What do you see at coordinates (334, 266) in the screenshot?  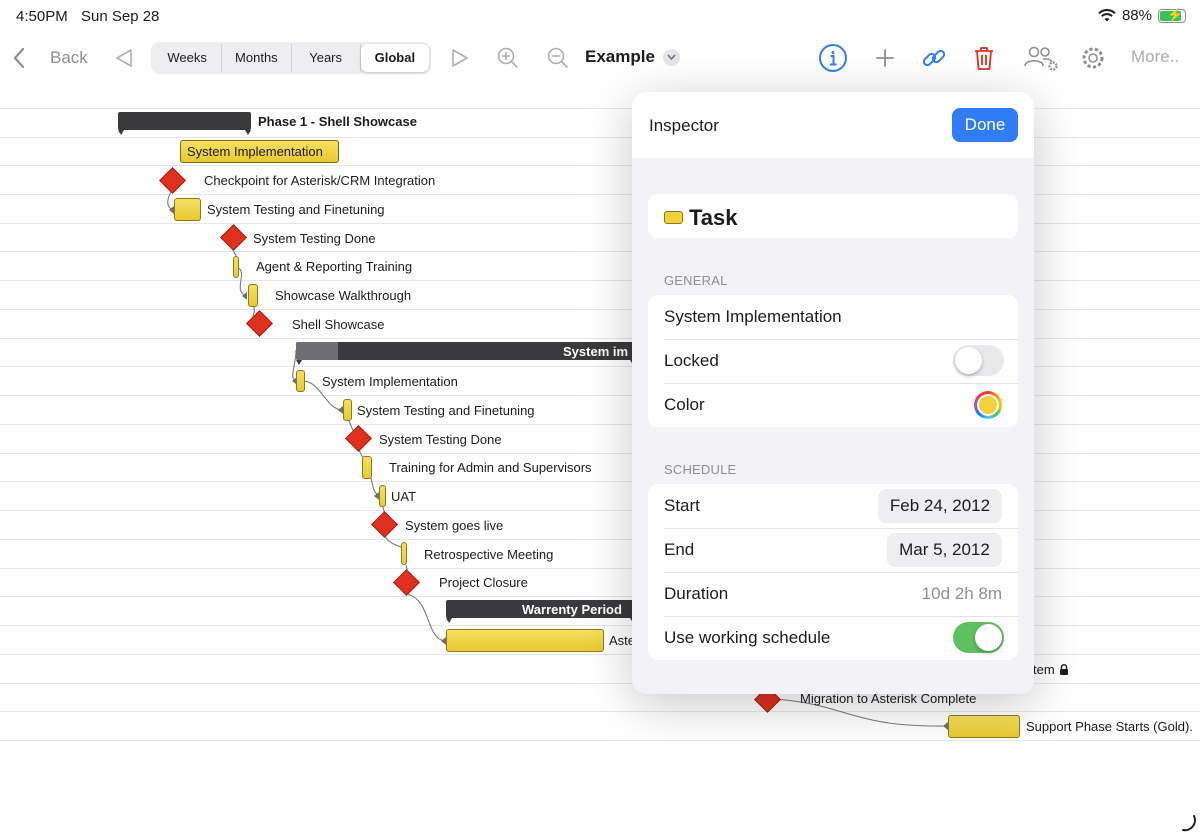 I see `task-label: Agent & Reporting Training` at bounding box center [334, 266].